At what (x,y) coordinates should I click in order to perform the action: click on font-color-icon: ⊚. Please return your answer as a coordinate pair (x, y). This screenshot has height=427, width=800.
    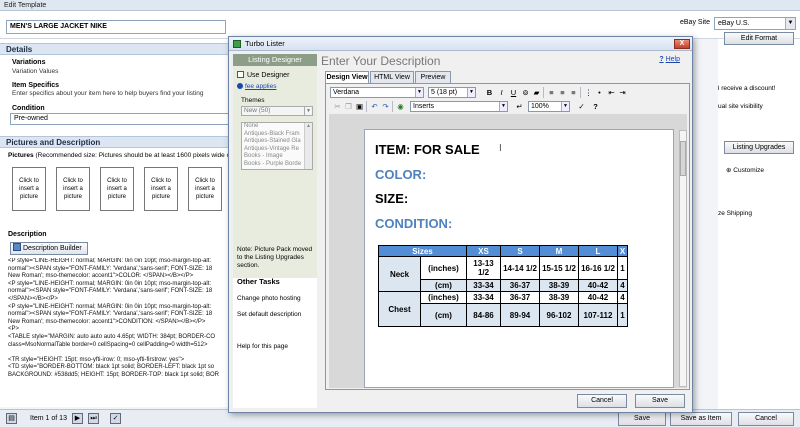
    Looking at the image, I should click on (525, 92).